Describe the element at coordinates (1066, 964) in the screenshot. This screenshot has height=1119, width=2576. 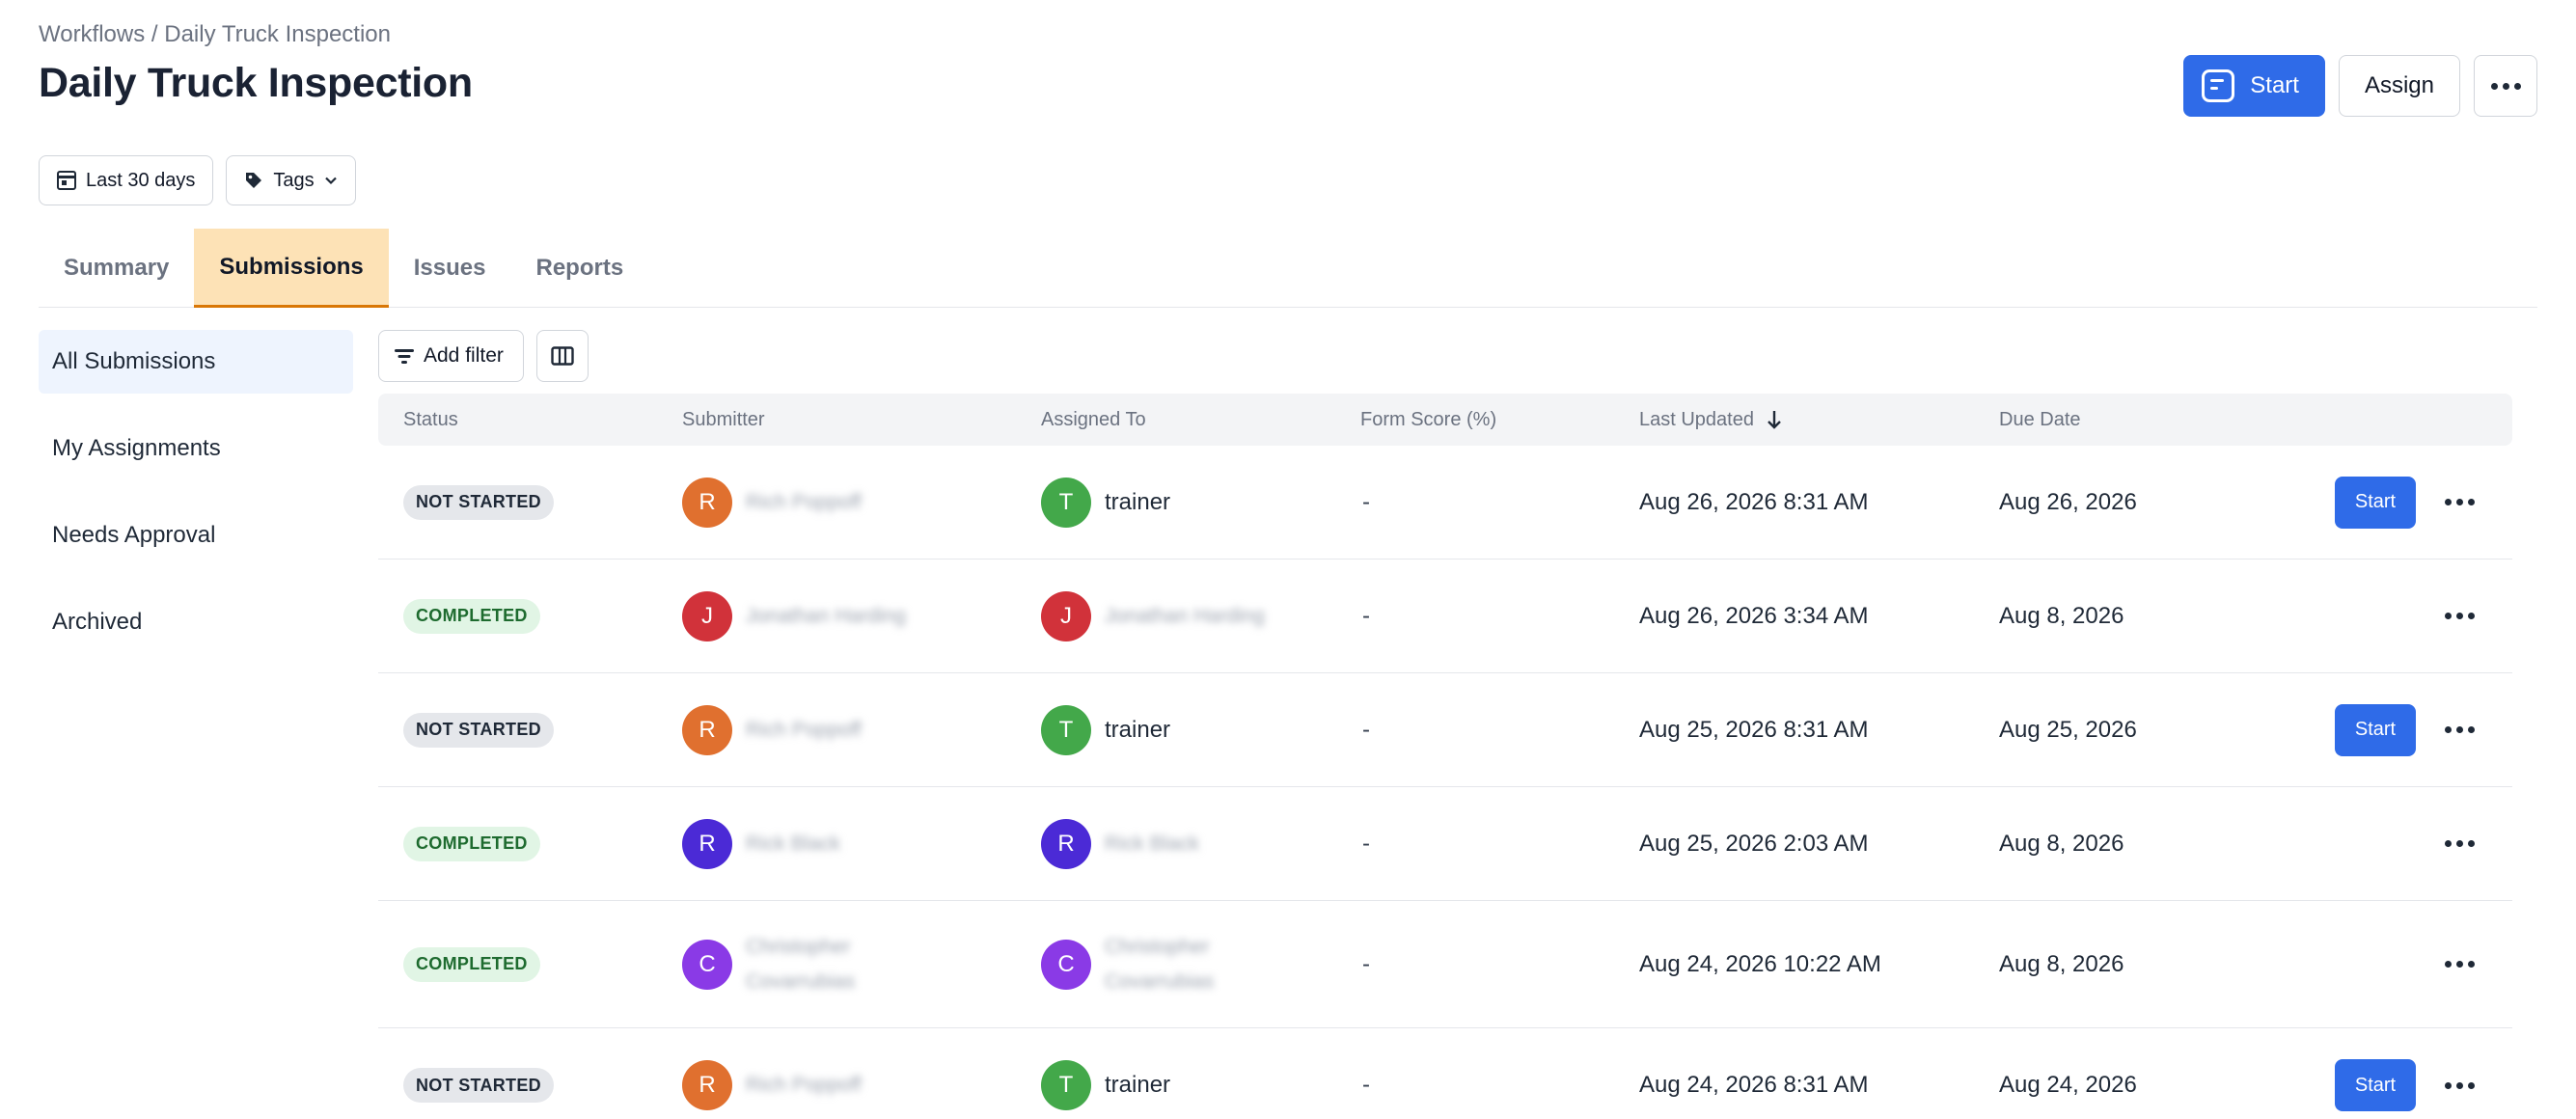
I see `assignee-avatar: C` at that location.